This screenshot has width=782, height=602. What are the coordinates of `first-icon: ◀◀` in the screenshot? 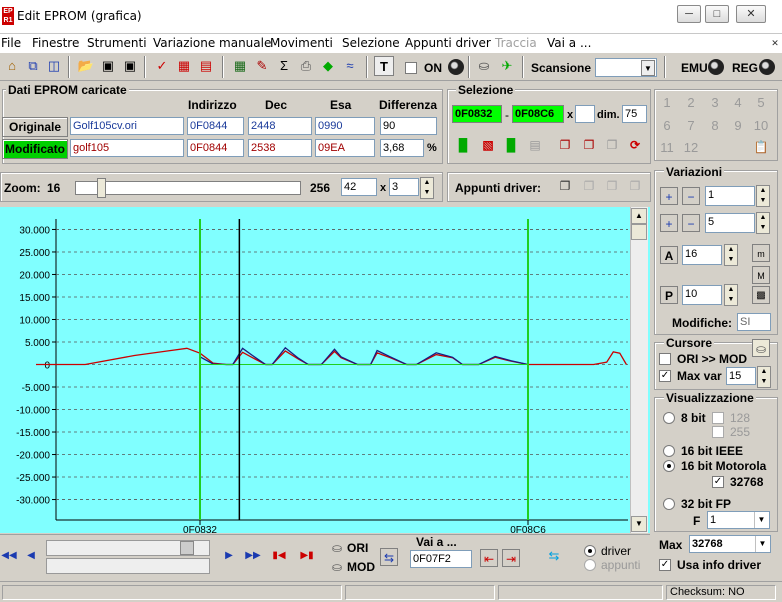 It's located at (9, 556).